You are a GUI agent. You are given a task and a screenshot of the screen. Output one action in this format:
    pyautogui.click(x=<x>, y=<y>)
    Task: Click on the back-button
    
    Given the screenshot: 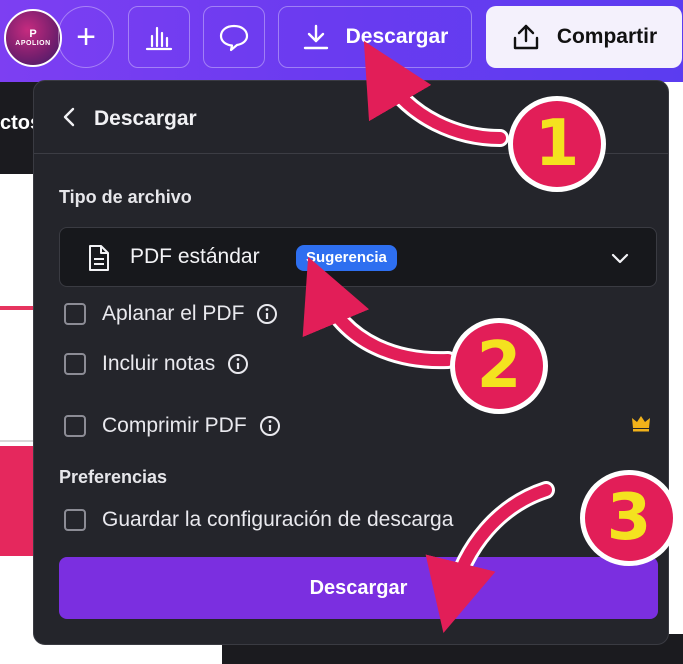 What is the action you would take?
    pyautogui.click(x=74, y=117)
    